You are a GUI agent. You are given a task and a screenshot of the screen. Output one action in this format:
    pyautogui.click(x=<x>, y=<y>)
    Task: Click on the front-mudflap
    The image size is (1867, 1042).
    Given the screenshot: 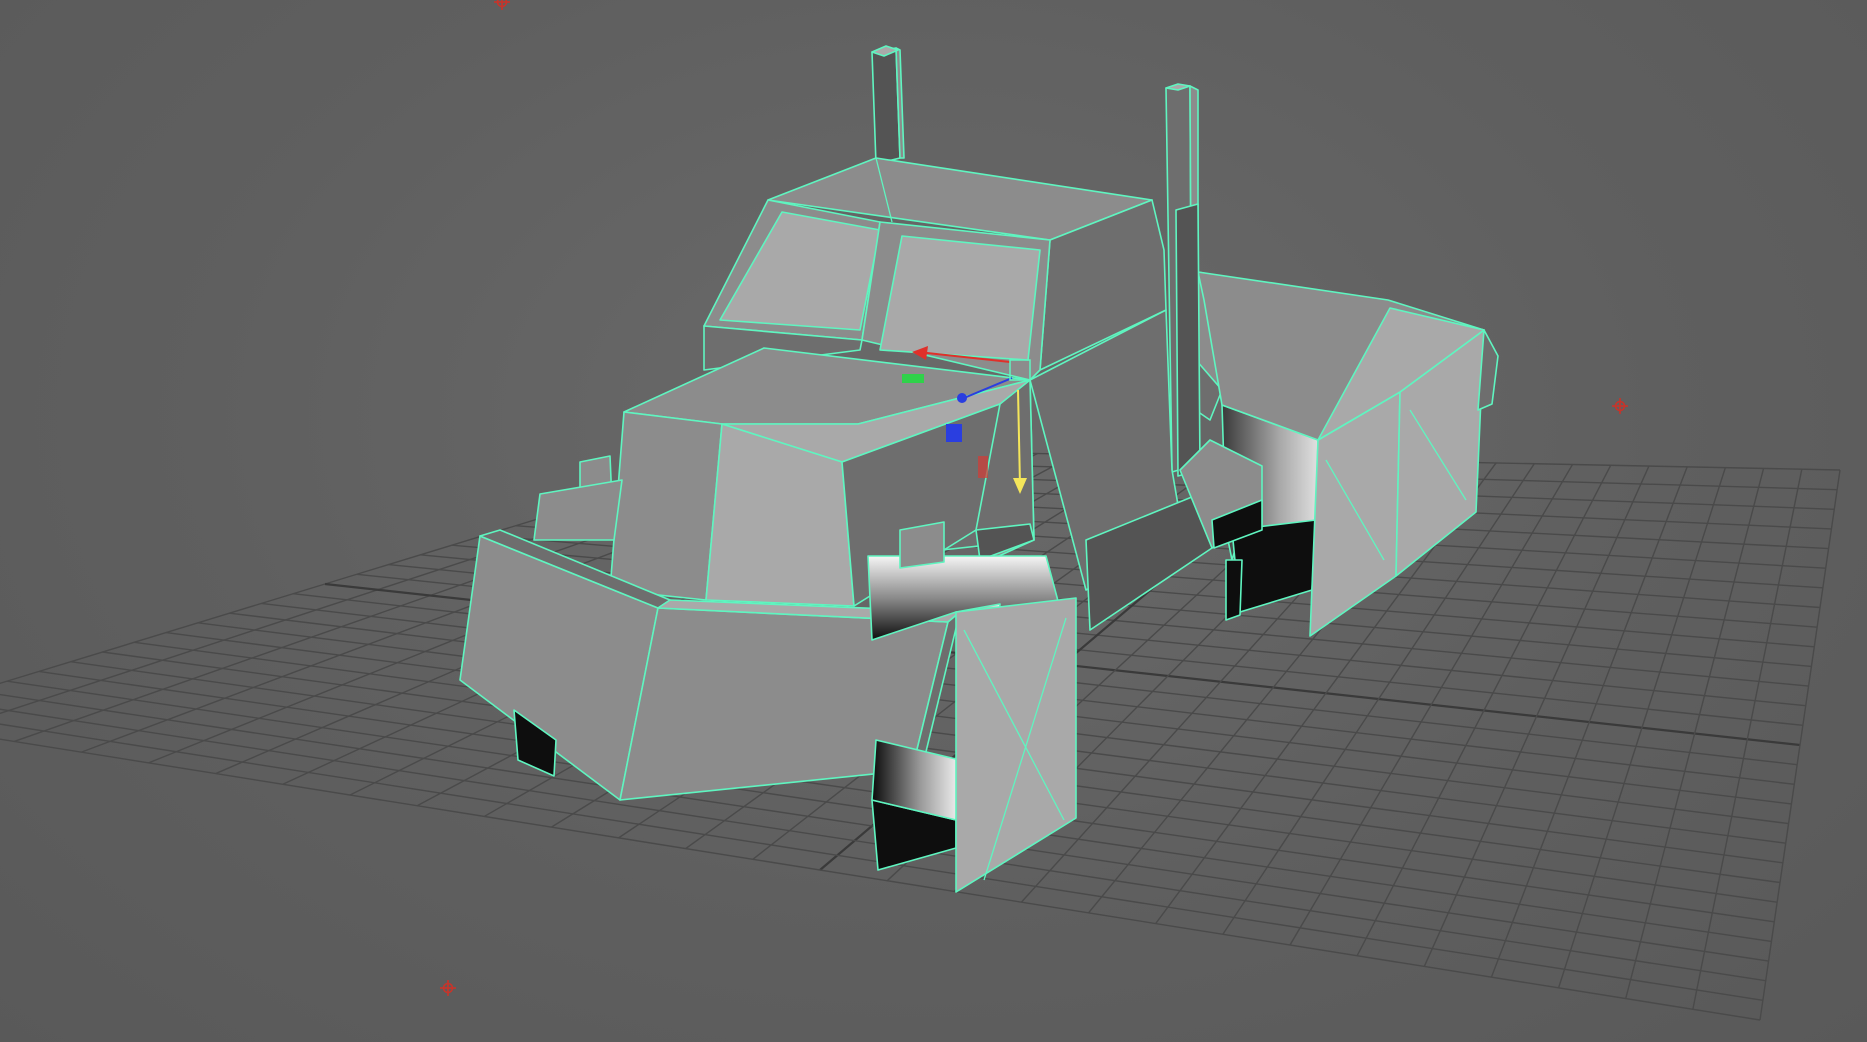 What is the action you would take?
    pyautogui.click(x=1016, y=745)
    